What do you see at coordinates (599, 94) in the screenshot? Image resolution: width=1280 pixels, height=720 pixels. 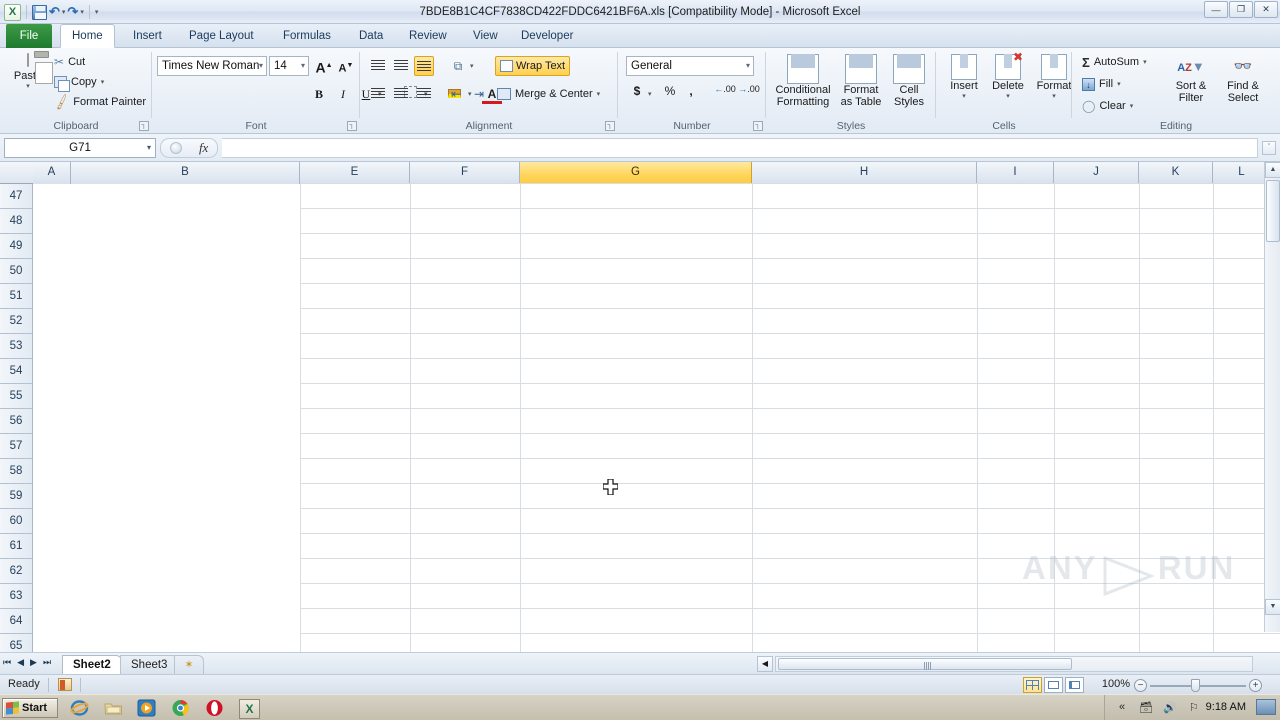 I see `merge-dropdown-icon: ▾` at bounding box center [599, 94].